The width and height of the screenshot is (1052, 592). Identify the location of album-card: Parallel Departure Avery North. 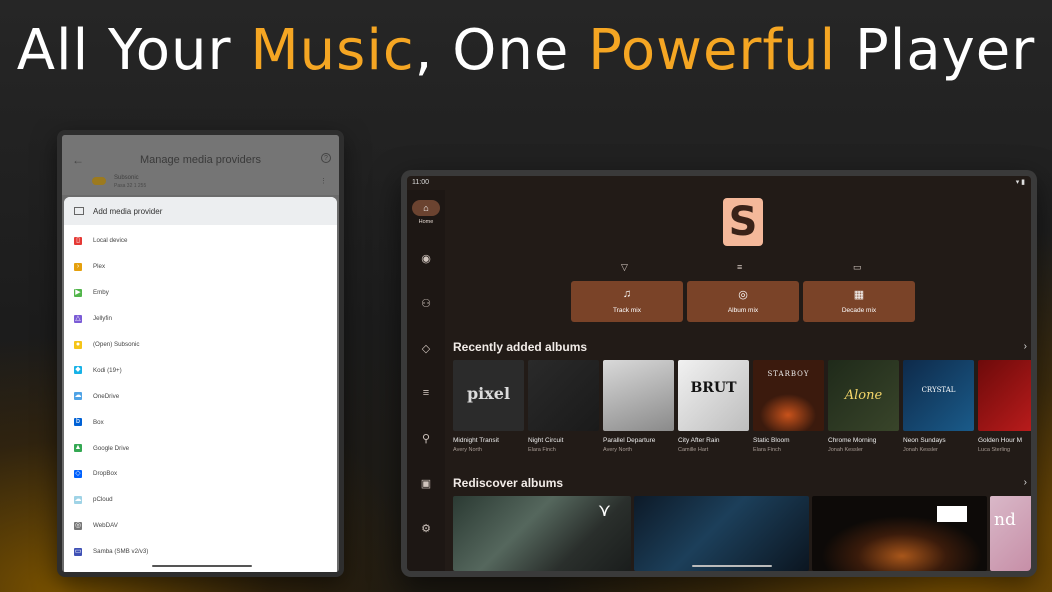
(638, 406).